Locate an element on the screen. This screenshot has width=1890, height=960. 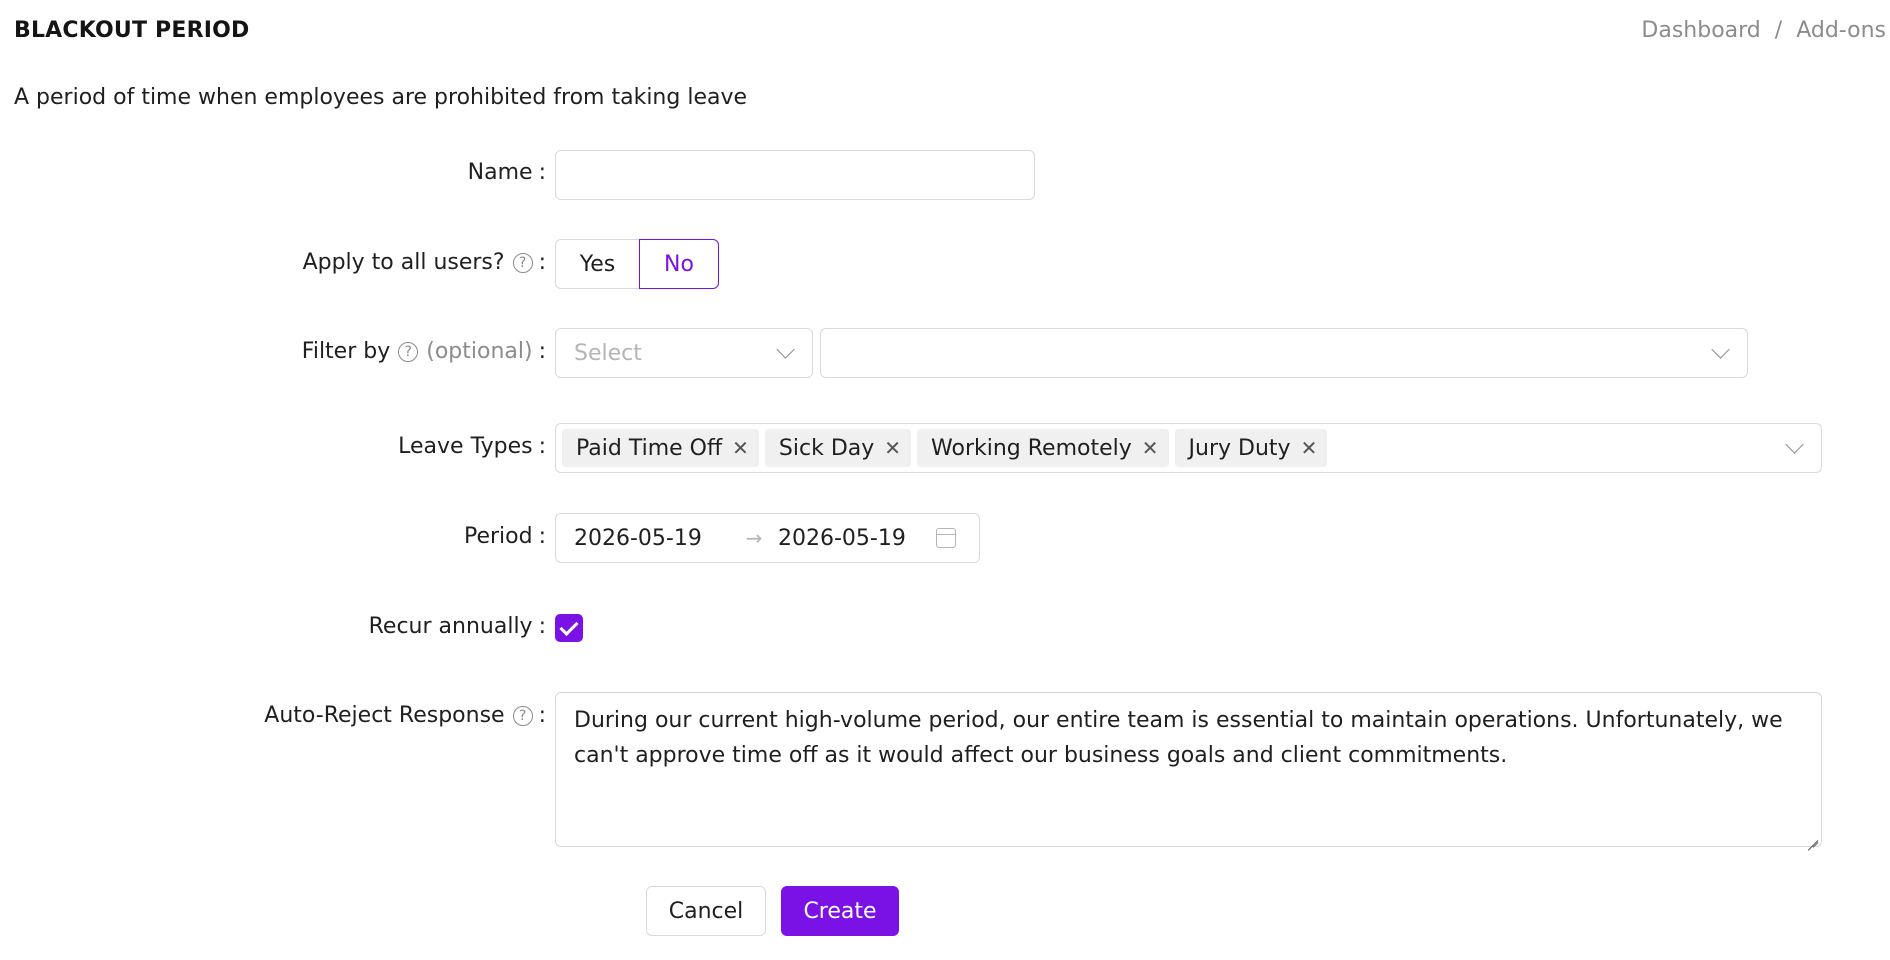
tag-label: Sick Day is located at coordinates (826, 448).